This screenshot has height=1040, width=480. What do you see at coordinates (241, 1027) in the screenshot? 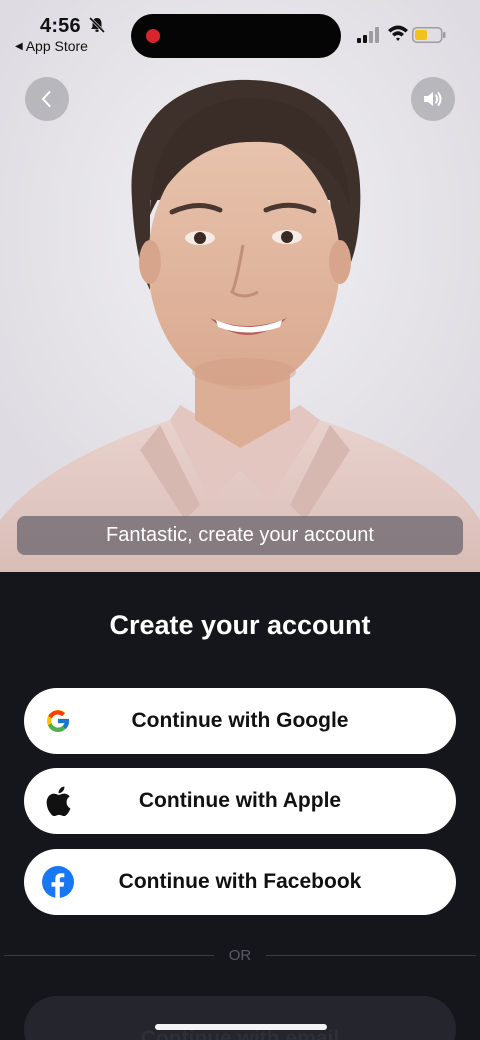
I see `home-indicator` at bounding box center [241, 1027].